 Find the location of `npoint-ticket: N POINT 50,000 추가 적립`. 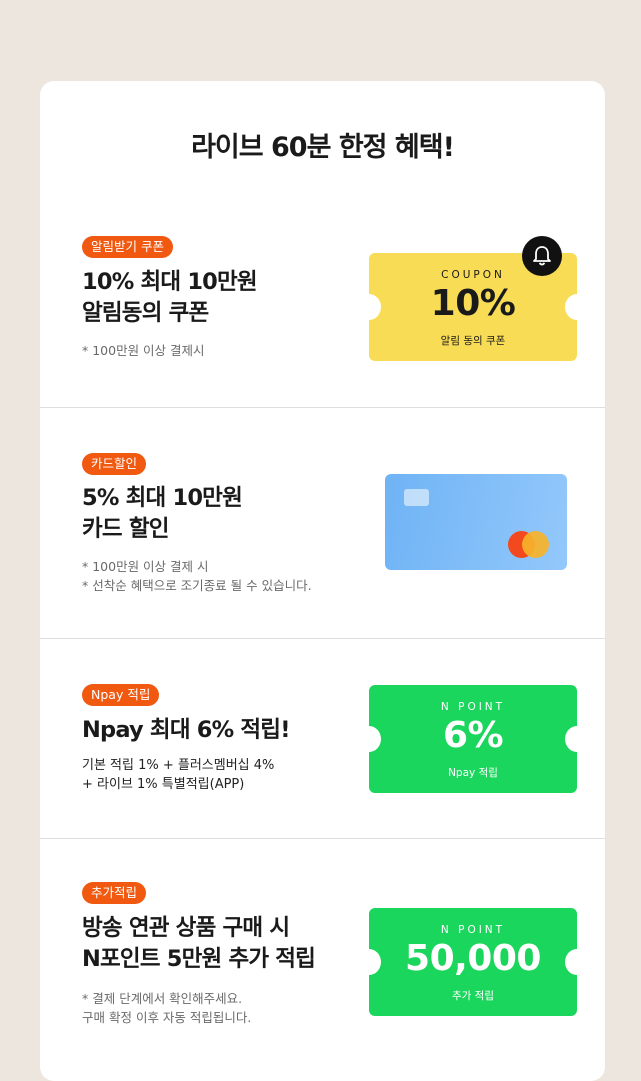

npoint-ticket: N POINT 50,000 추가 적립 is located at coordinates (473, 962).